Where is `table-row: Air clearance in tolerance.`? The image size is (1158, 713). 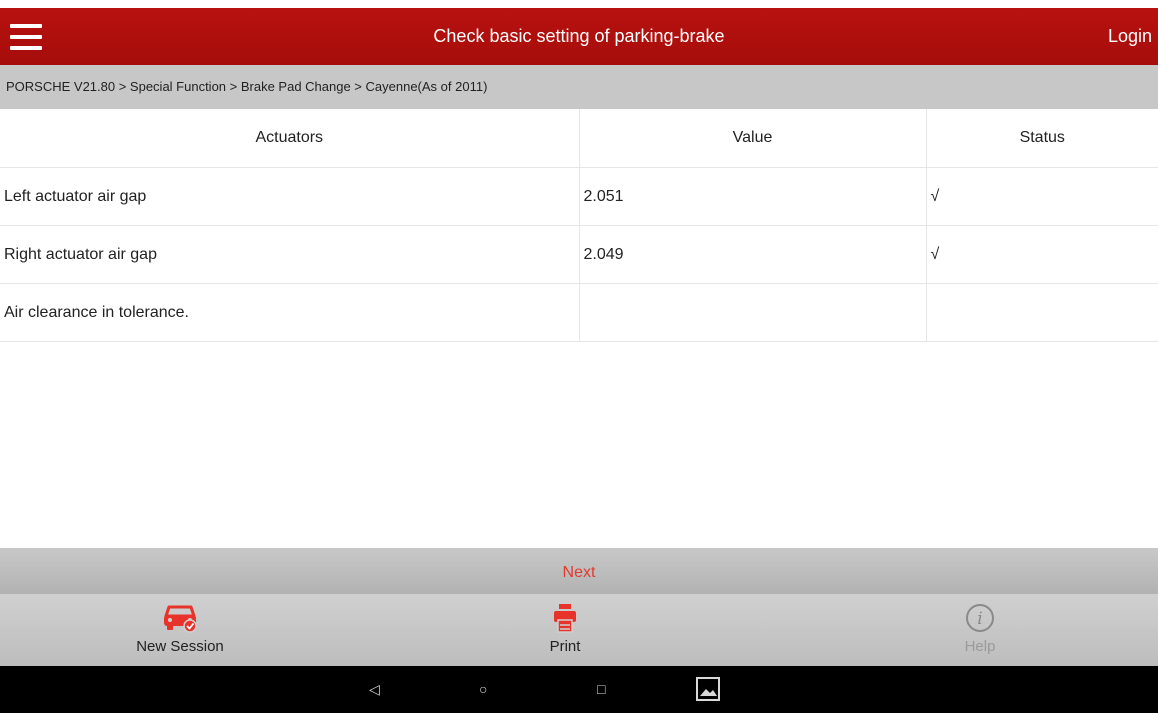 table-row: Air clearance in tolerance. is located at coordinates (579, 312).